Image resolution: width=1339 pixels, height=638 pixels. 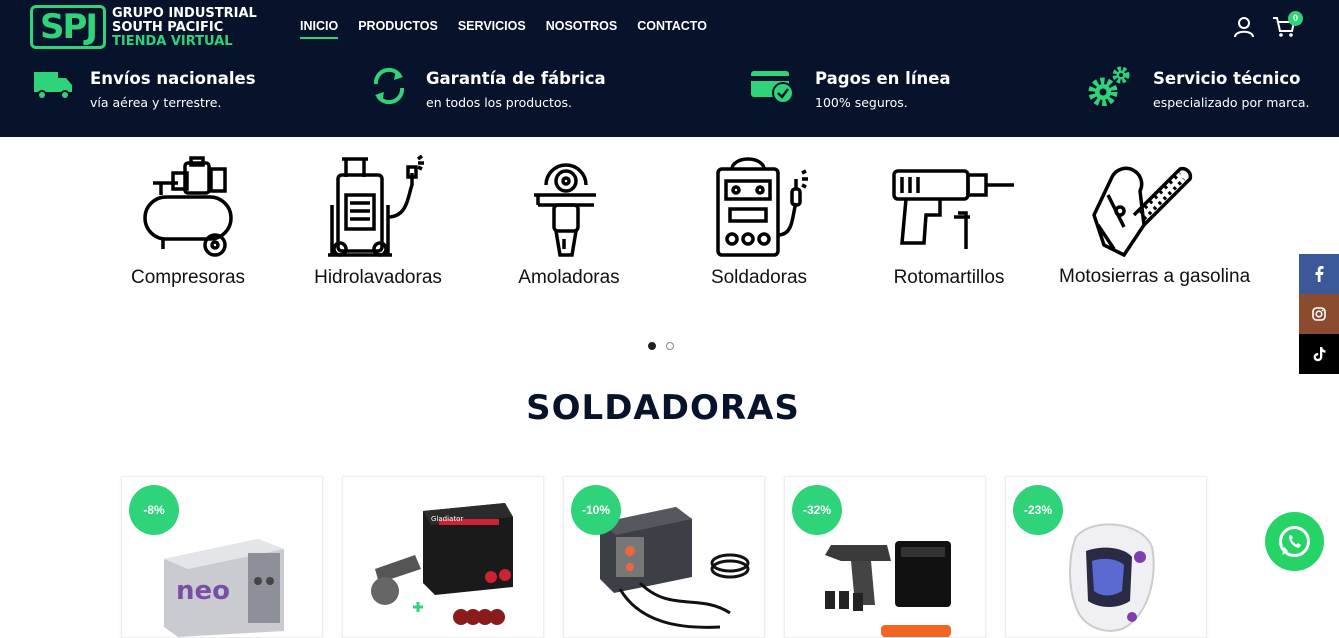 I want to click on category-motosierras: Motosierras a gasolina, so click(x=1155, y=230).